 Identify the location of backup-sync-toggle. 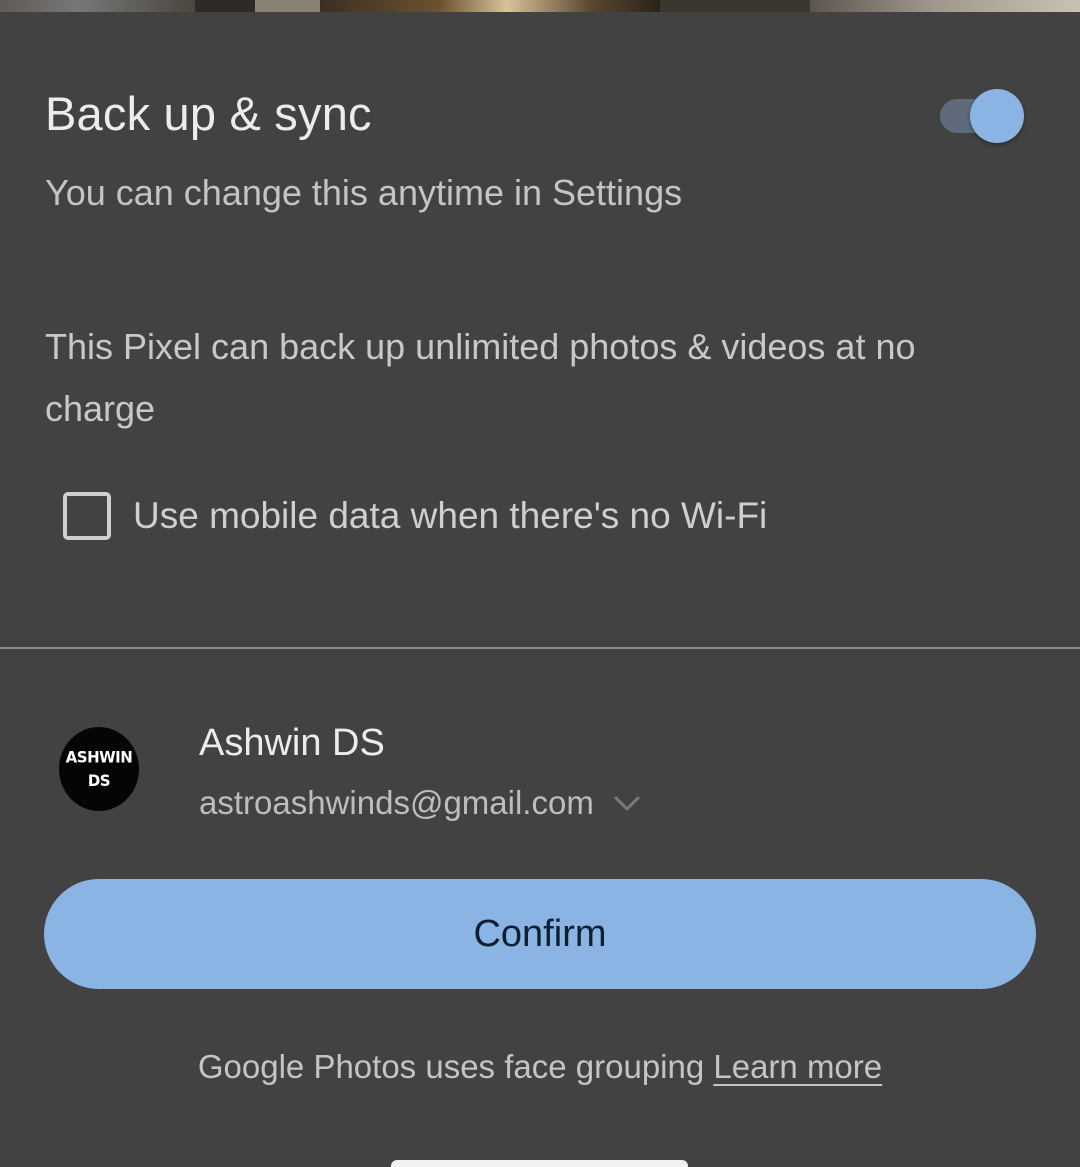
(983, 116).